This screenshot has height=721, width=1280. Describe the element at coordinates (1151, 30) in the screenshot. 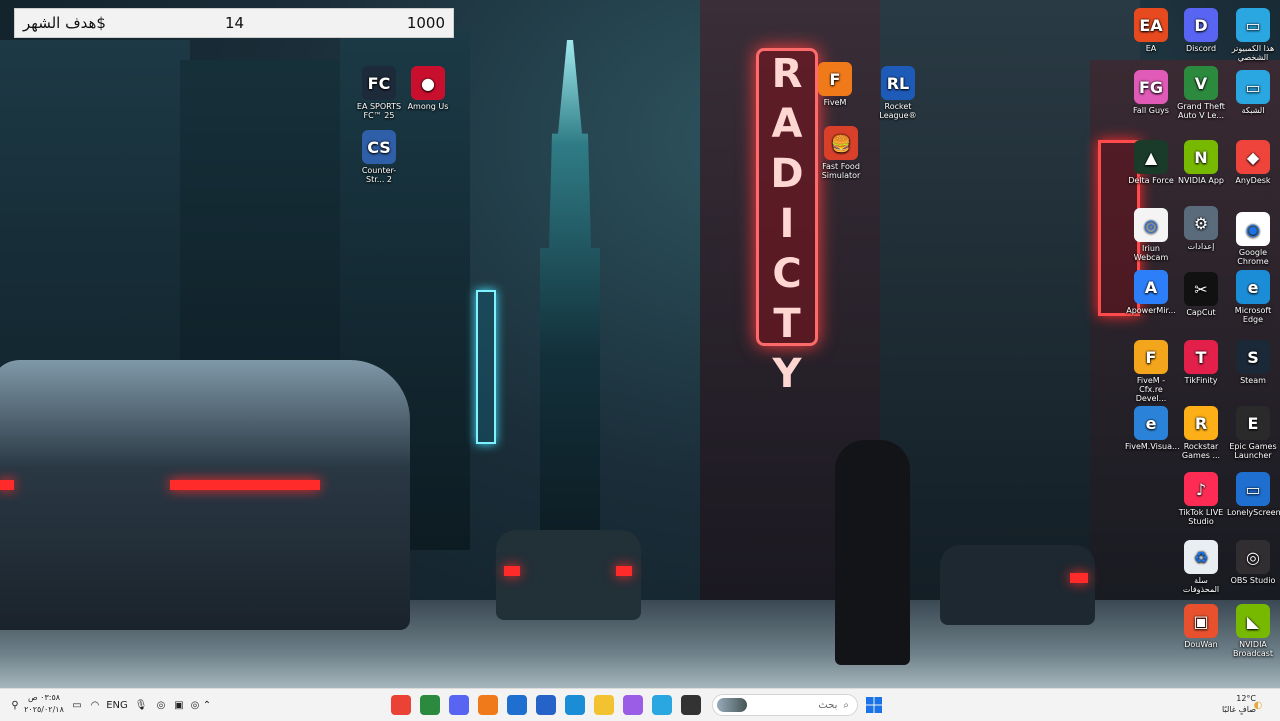

I see `desktop-icon: EA EA` at that location.